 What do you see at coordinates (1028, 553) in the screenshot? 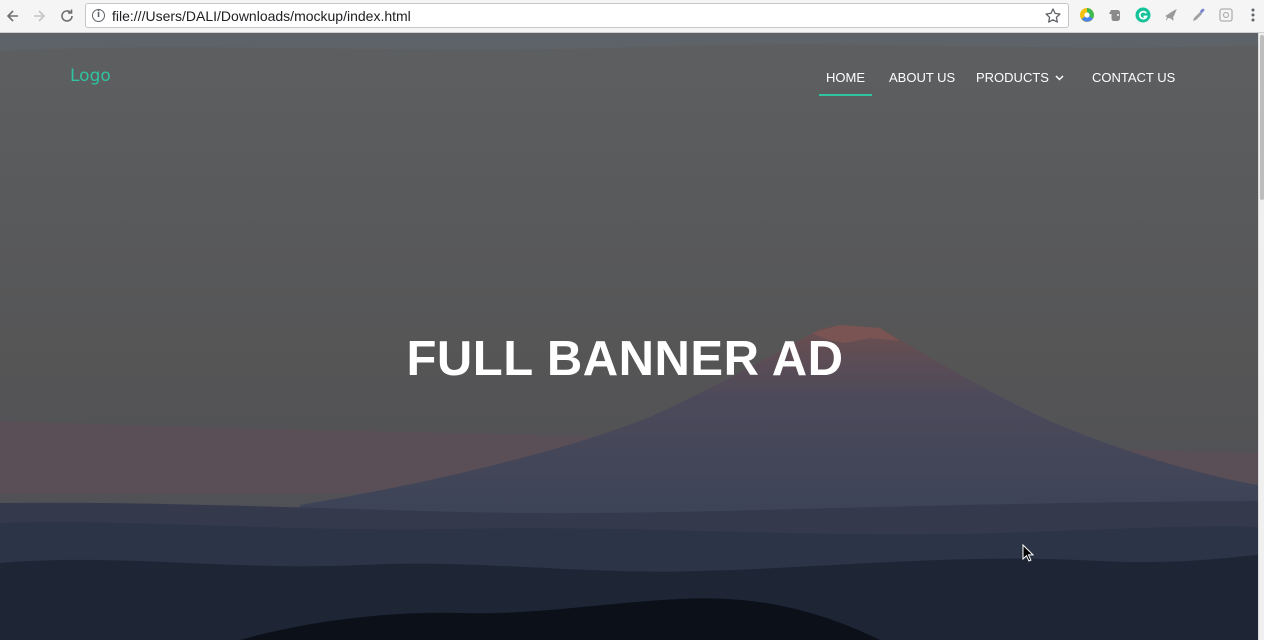
I see `mouse-cursor-icon` at bounding box center [1028, 553].